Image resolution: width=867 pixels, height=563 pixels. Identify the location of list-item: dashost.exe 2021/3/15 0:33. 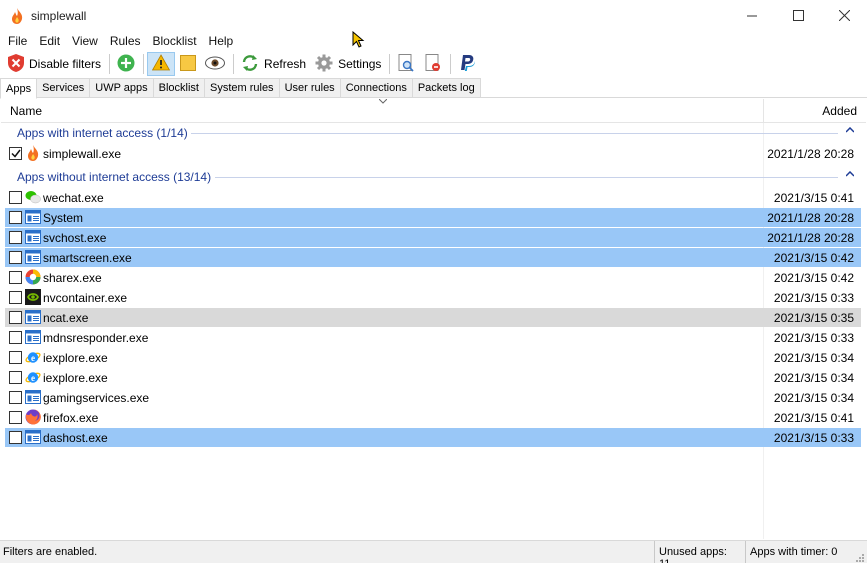
(433, 437).